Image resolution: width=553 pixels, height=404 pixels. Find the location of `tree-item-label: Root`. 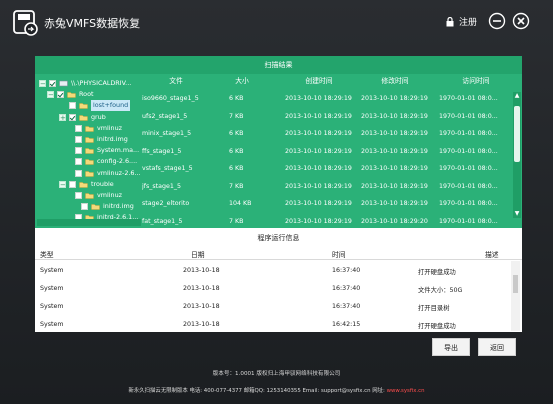

tree-item-label: Root is located at coordinates (86, 94).